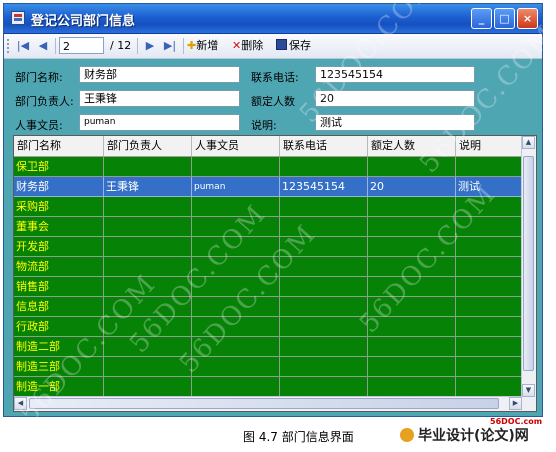 This screenshot has width=556, height=452. I want to click on table-cell: 制造一部, so click(59, 387).